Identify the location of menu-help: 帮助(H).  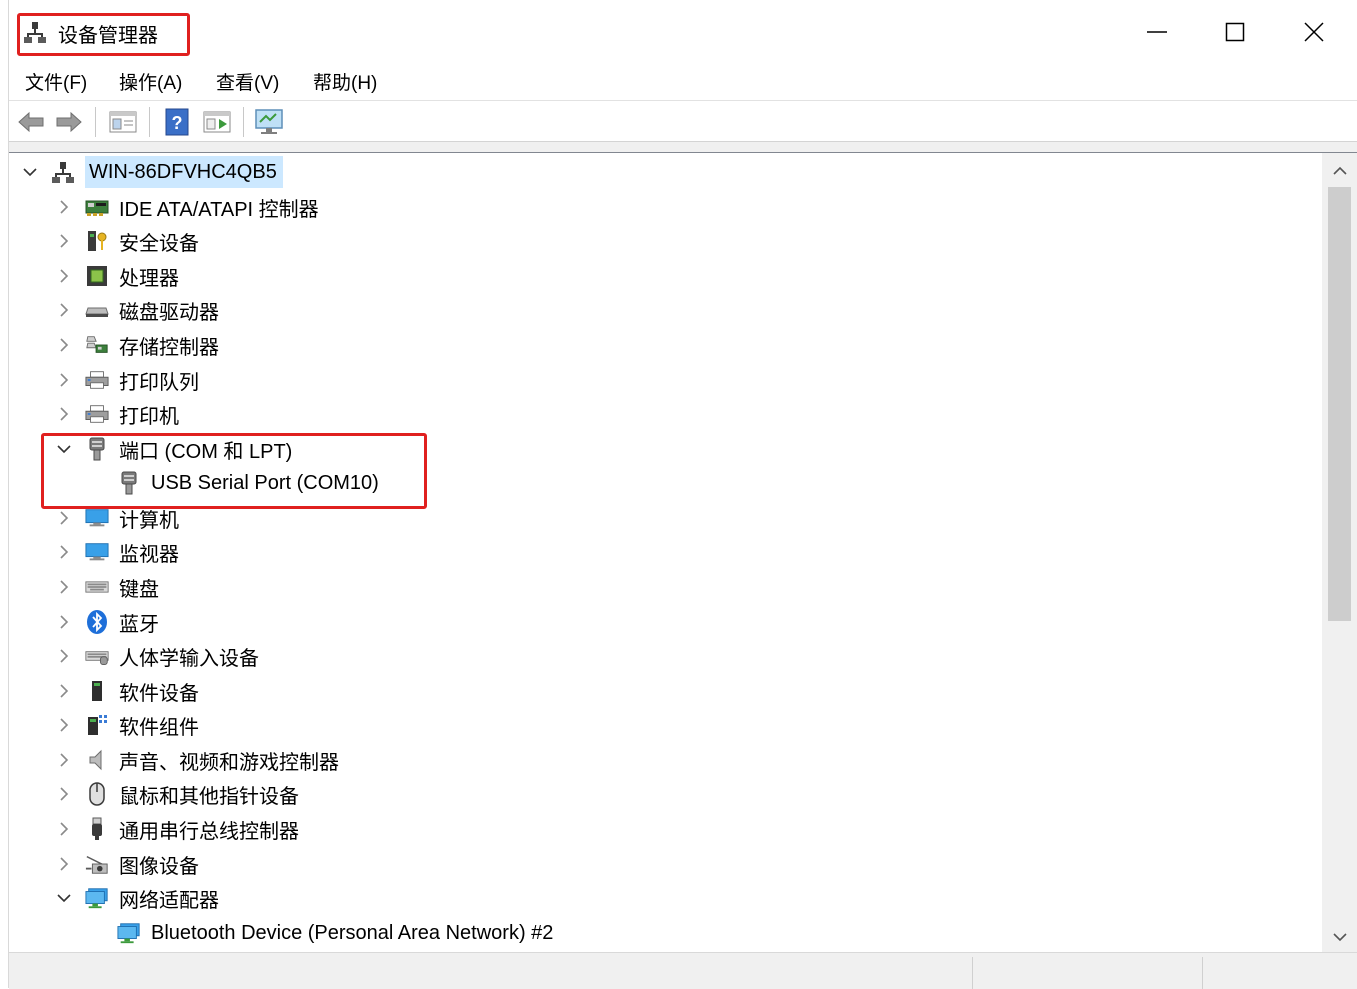
(345, 81).